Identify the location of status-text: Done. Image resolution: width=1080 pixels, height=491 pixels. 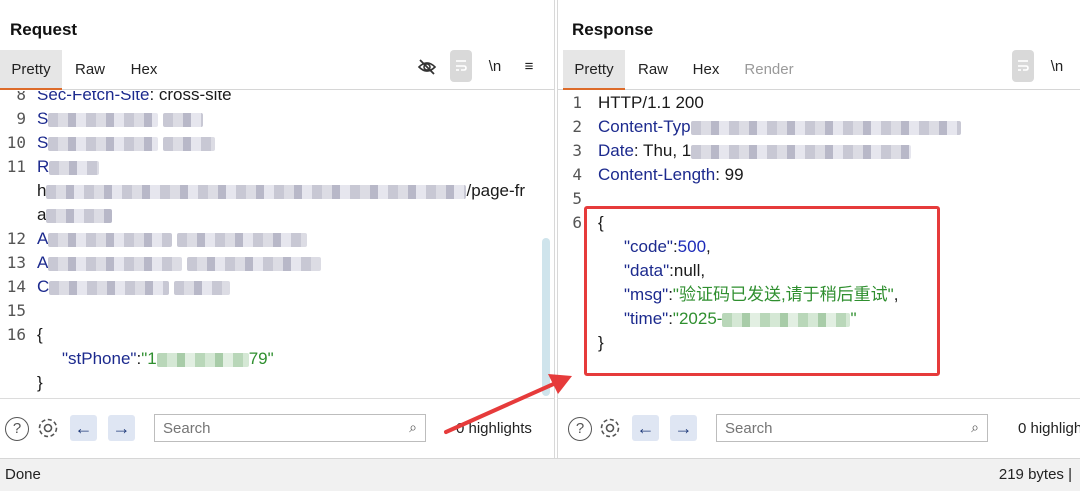
(23, 474).